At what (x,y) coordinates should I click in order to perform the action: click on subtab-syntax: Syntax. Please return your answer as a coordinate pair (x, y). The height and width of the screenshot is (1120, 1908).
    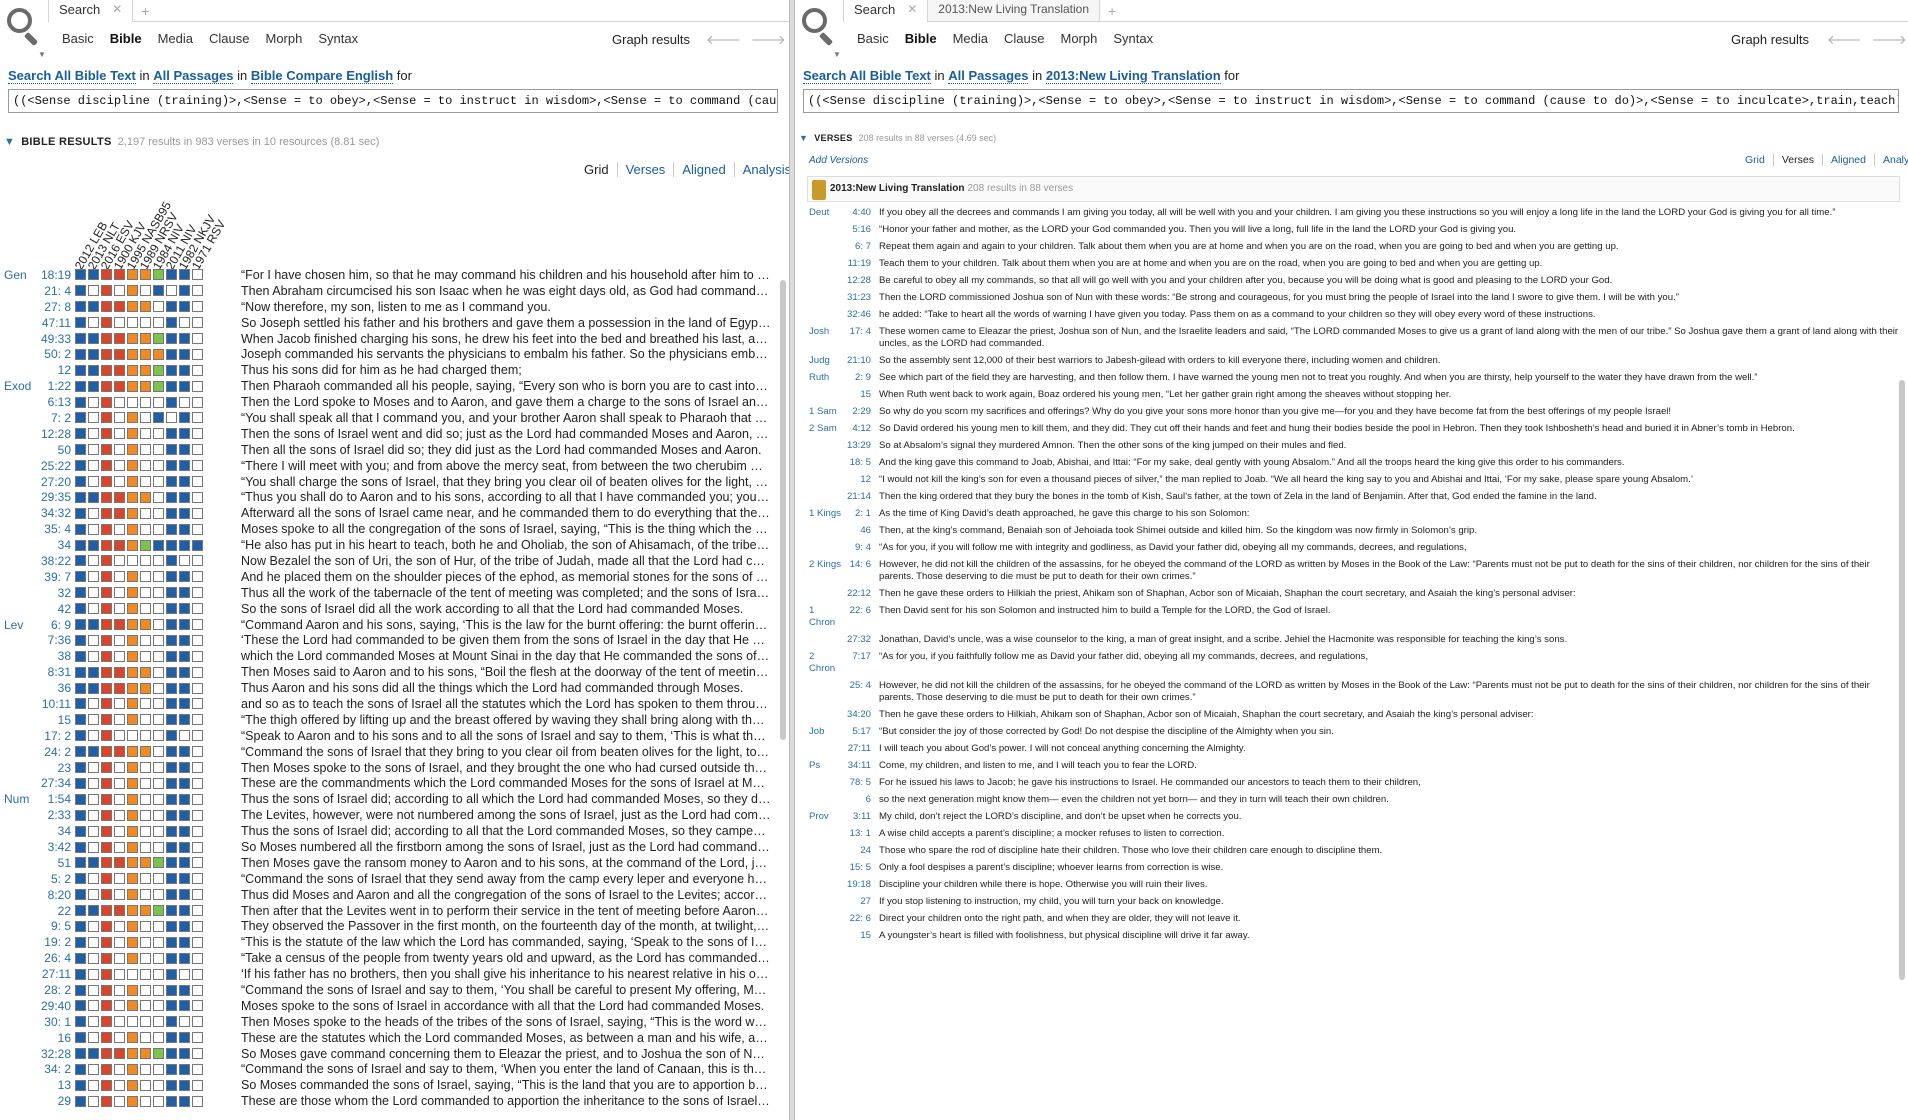
    Looking at the image, I should click on (1133, 38).